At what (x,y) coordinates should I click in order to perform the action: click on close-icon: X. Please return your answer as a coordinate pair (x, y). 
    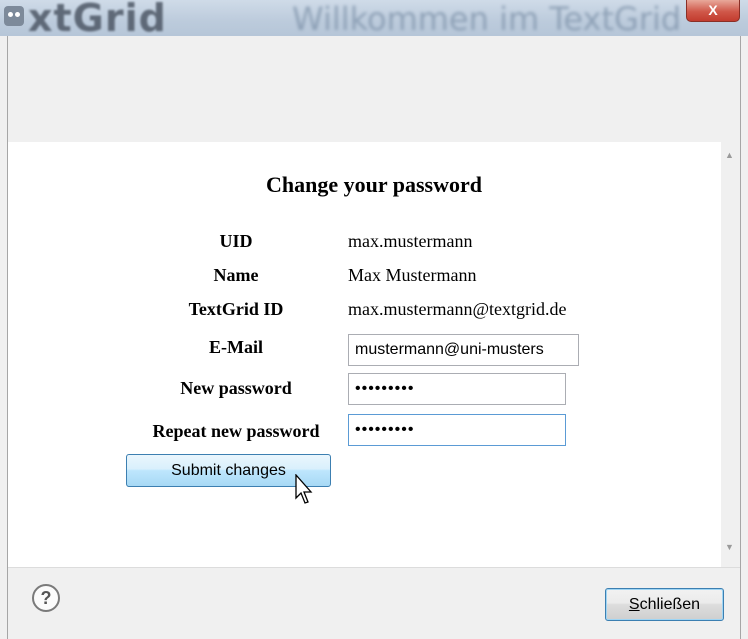
    Looking at the image, I should click on (713, 10).